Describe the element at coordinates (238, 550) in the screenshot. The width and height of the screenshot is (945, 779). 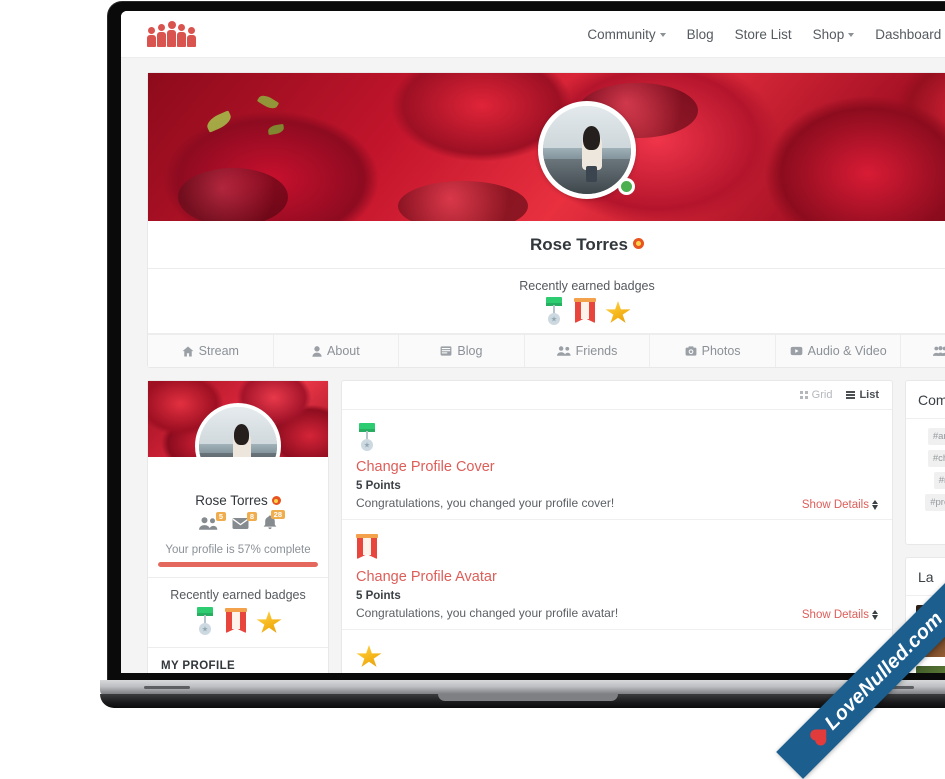
I see `profile-completion-text: Your profile is 57% complete` at that location.